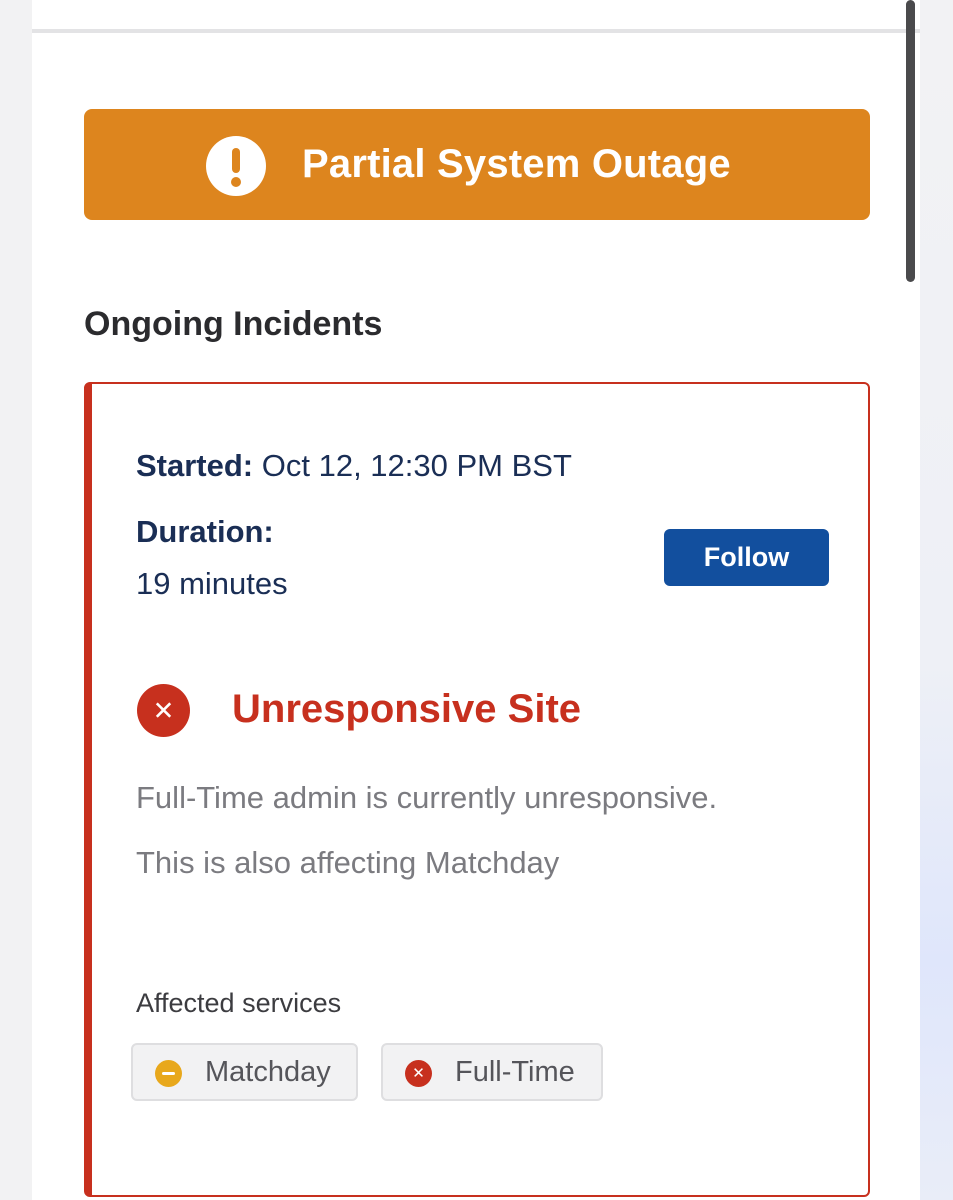 This screenshot has height=1200, width=953. I want to click on scrollbar-thumb, so click(910, 141).